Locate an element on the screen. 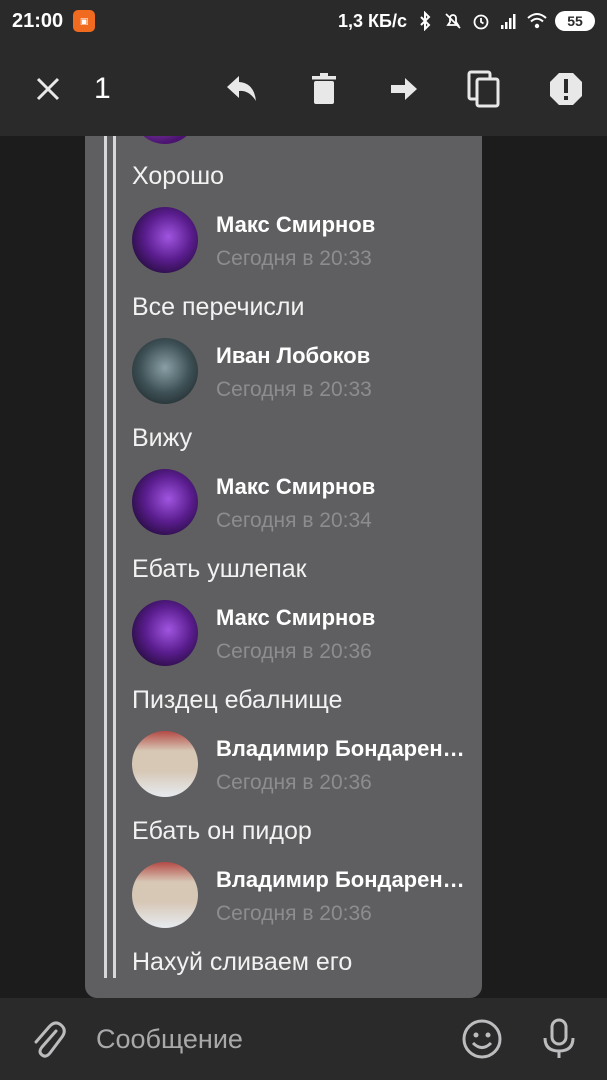  message-timestamp: Сегодня в 20:34 is located at coordinates (294, 520).